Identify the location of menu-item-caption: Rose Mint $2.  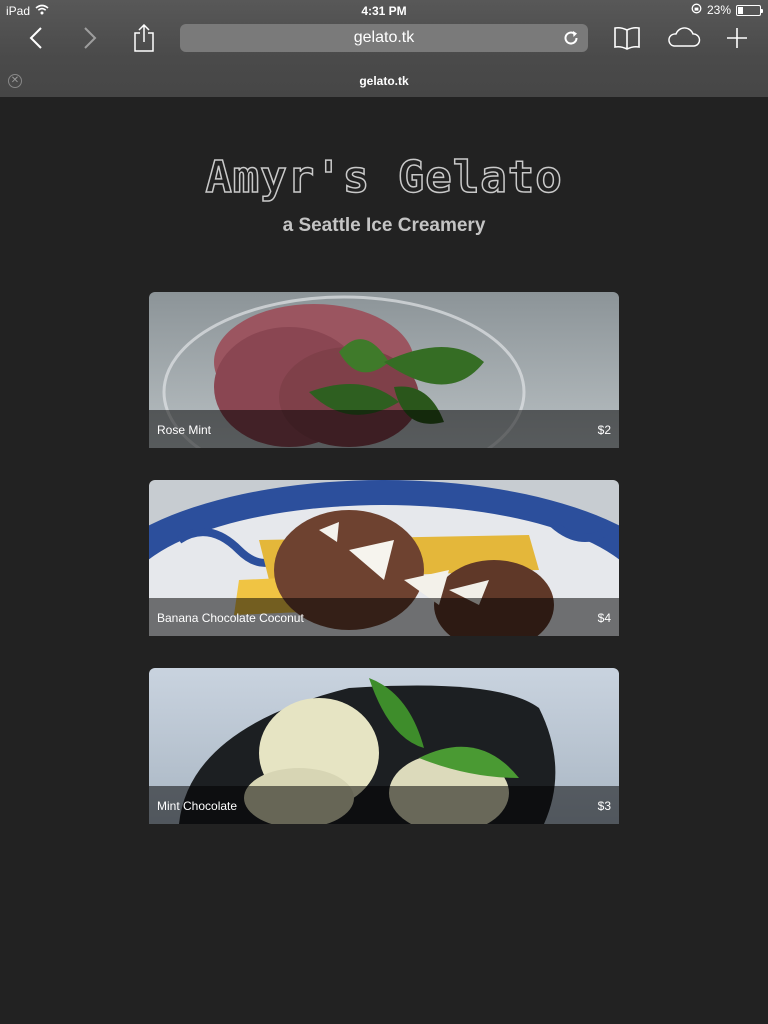
(384, 429).